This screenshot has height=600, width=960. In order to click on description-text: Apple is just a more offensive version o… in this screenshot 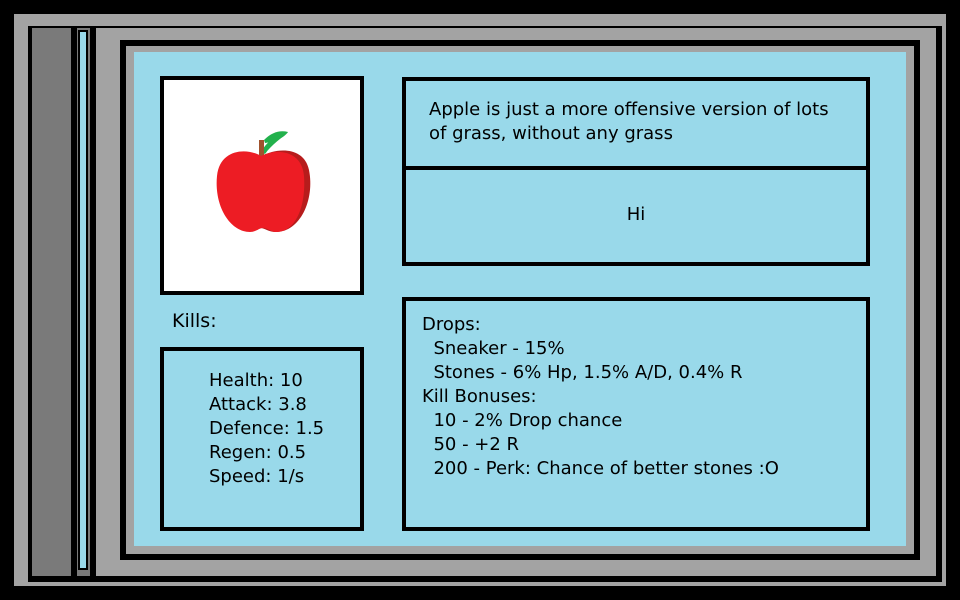, I will do `click(629, 121)`.